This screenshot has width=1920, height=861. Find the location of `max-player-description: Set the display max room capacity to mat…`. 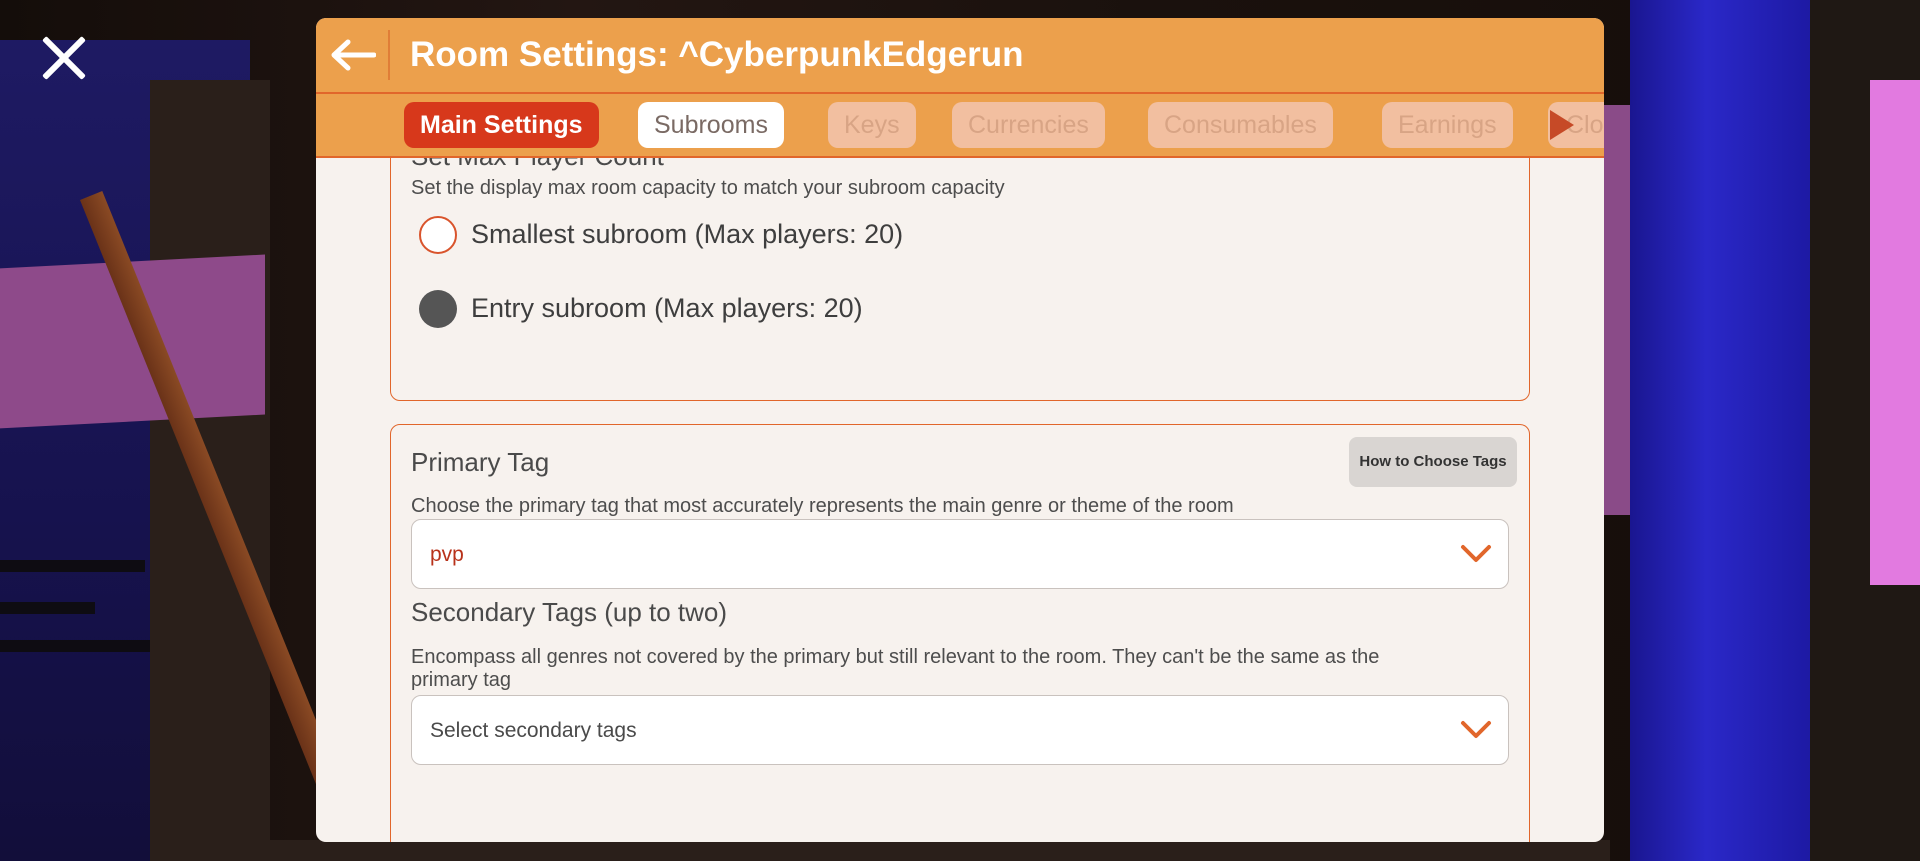

max-player-description: Set the display max room capacity to mat… is located at coordinates (708, 188).